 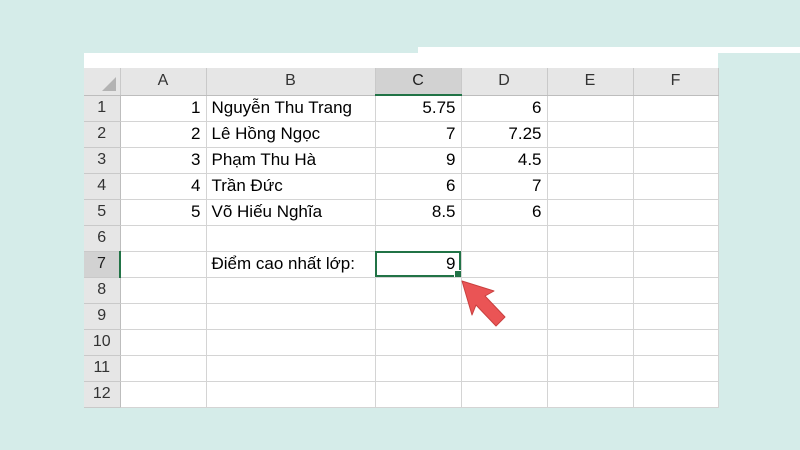 What do you see at coordinates (483, 303) in the screenshot?
I see `pointer-arrow-shape` at bounding box center [483, 303].